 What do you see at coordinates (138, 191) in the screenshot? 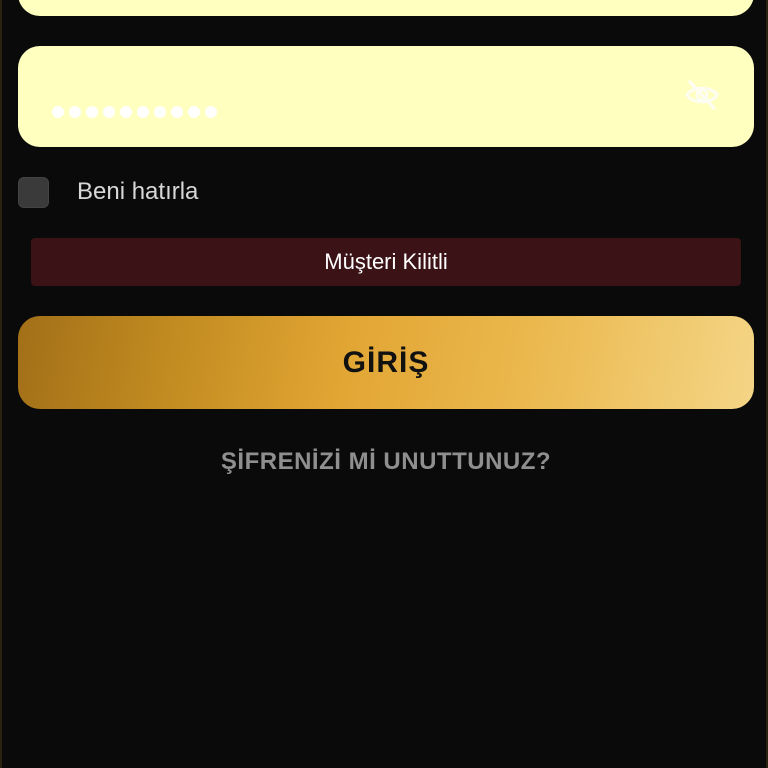
I see `remember-me-label: Beni hatırla` at bounding box center [138, 191].